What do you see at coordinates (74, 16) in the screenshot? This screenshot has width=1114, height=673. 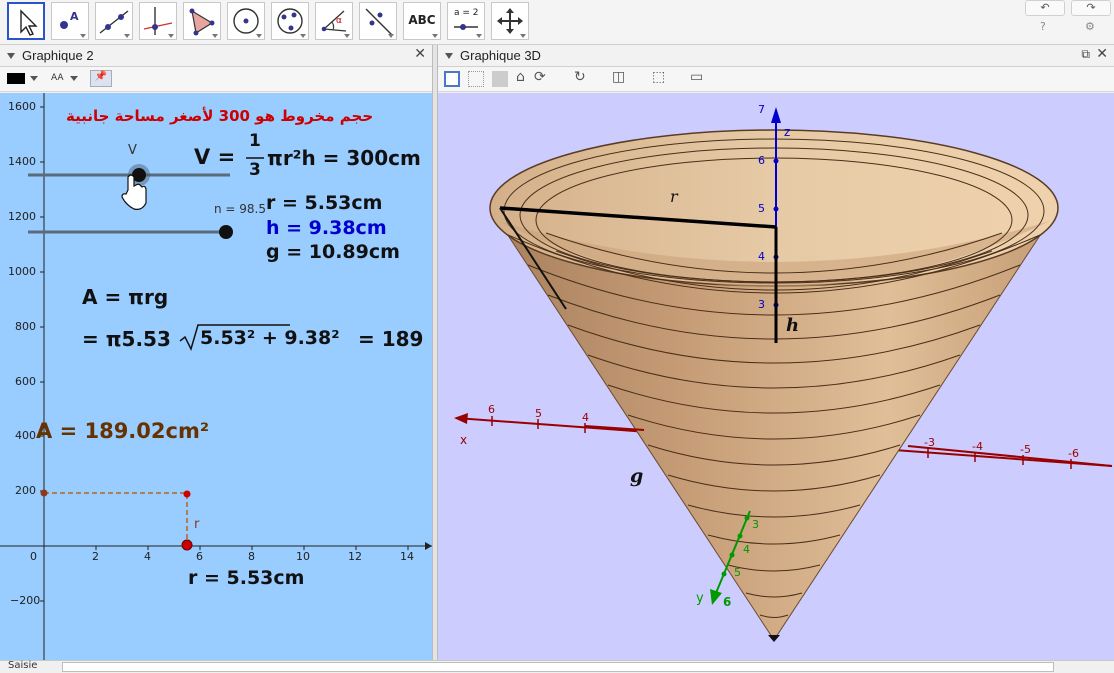 I see `svg-text: A` at bounding box center [74, 16].